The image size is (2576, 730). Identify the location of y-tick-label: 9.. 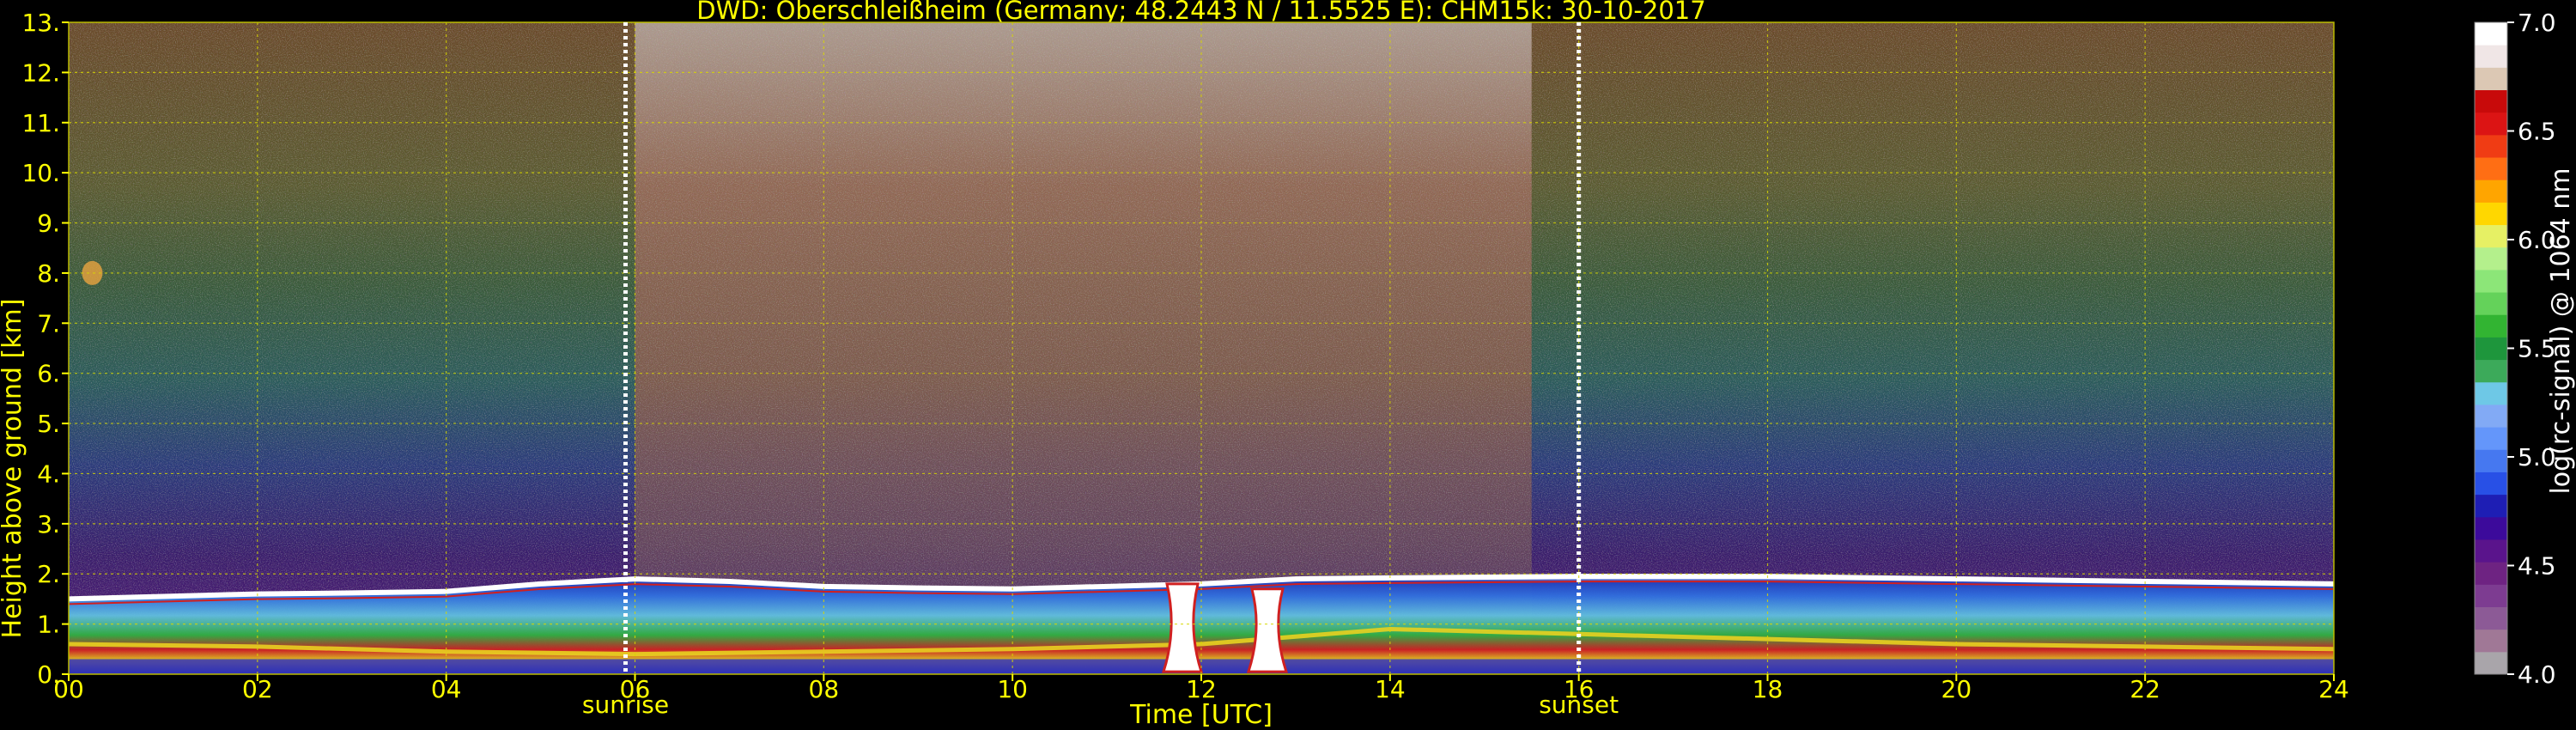
(48, 224).